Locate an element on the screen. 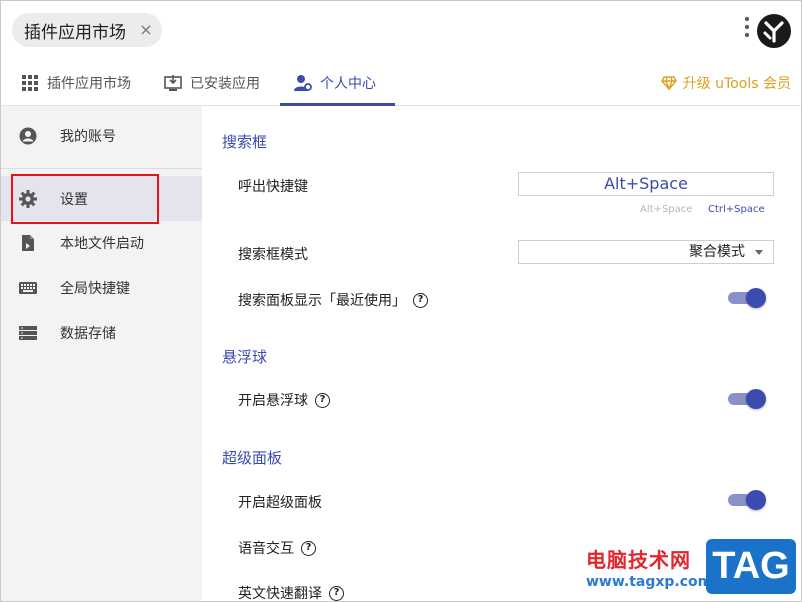 The width and height of the screenshot is (802, 602). upgrade-button: 升级 uTools 会员 is located at coordinates (725, 83).